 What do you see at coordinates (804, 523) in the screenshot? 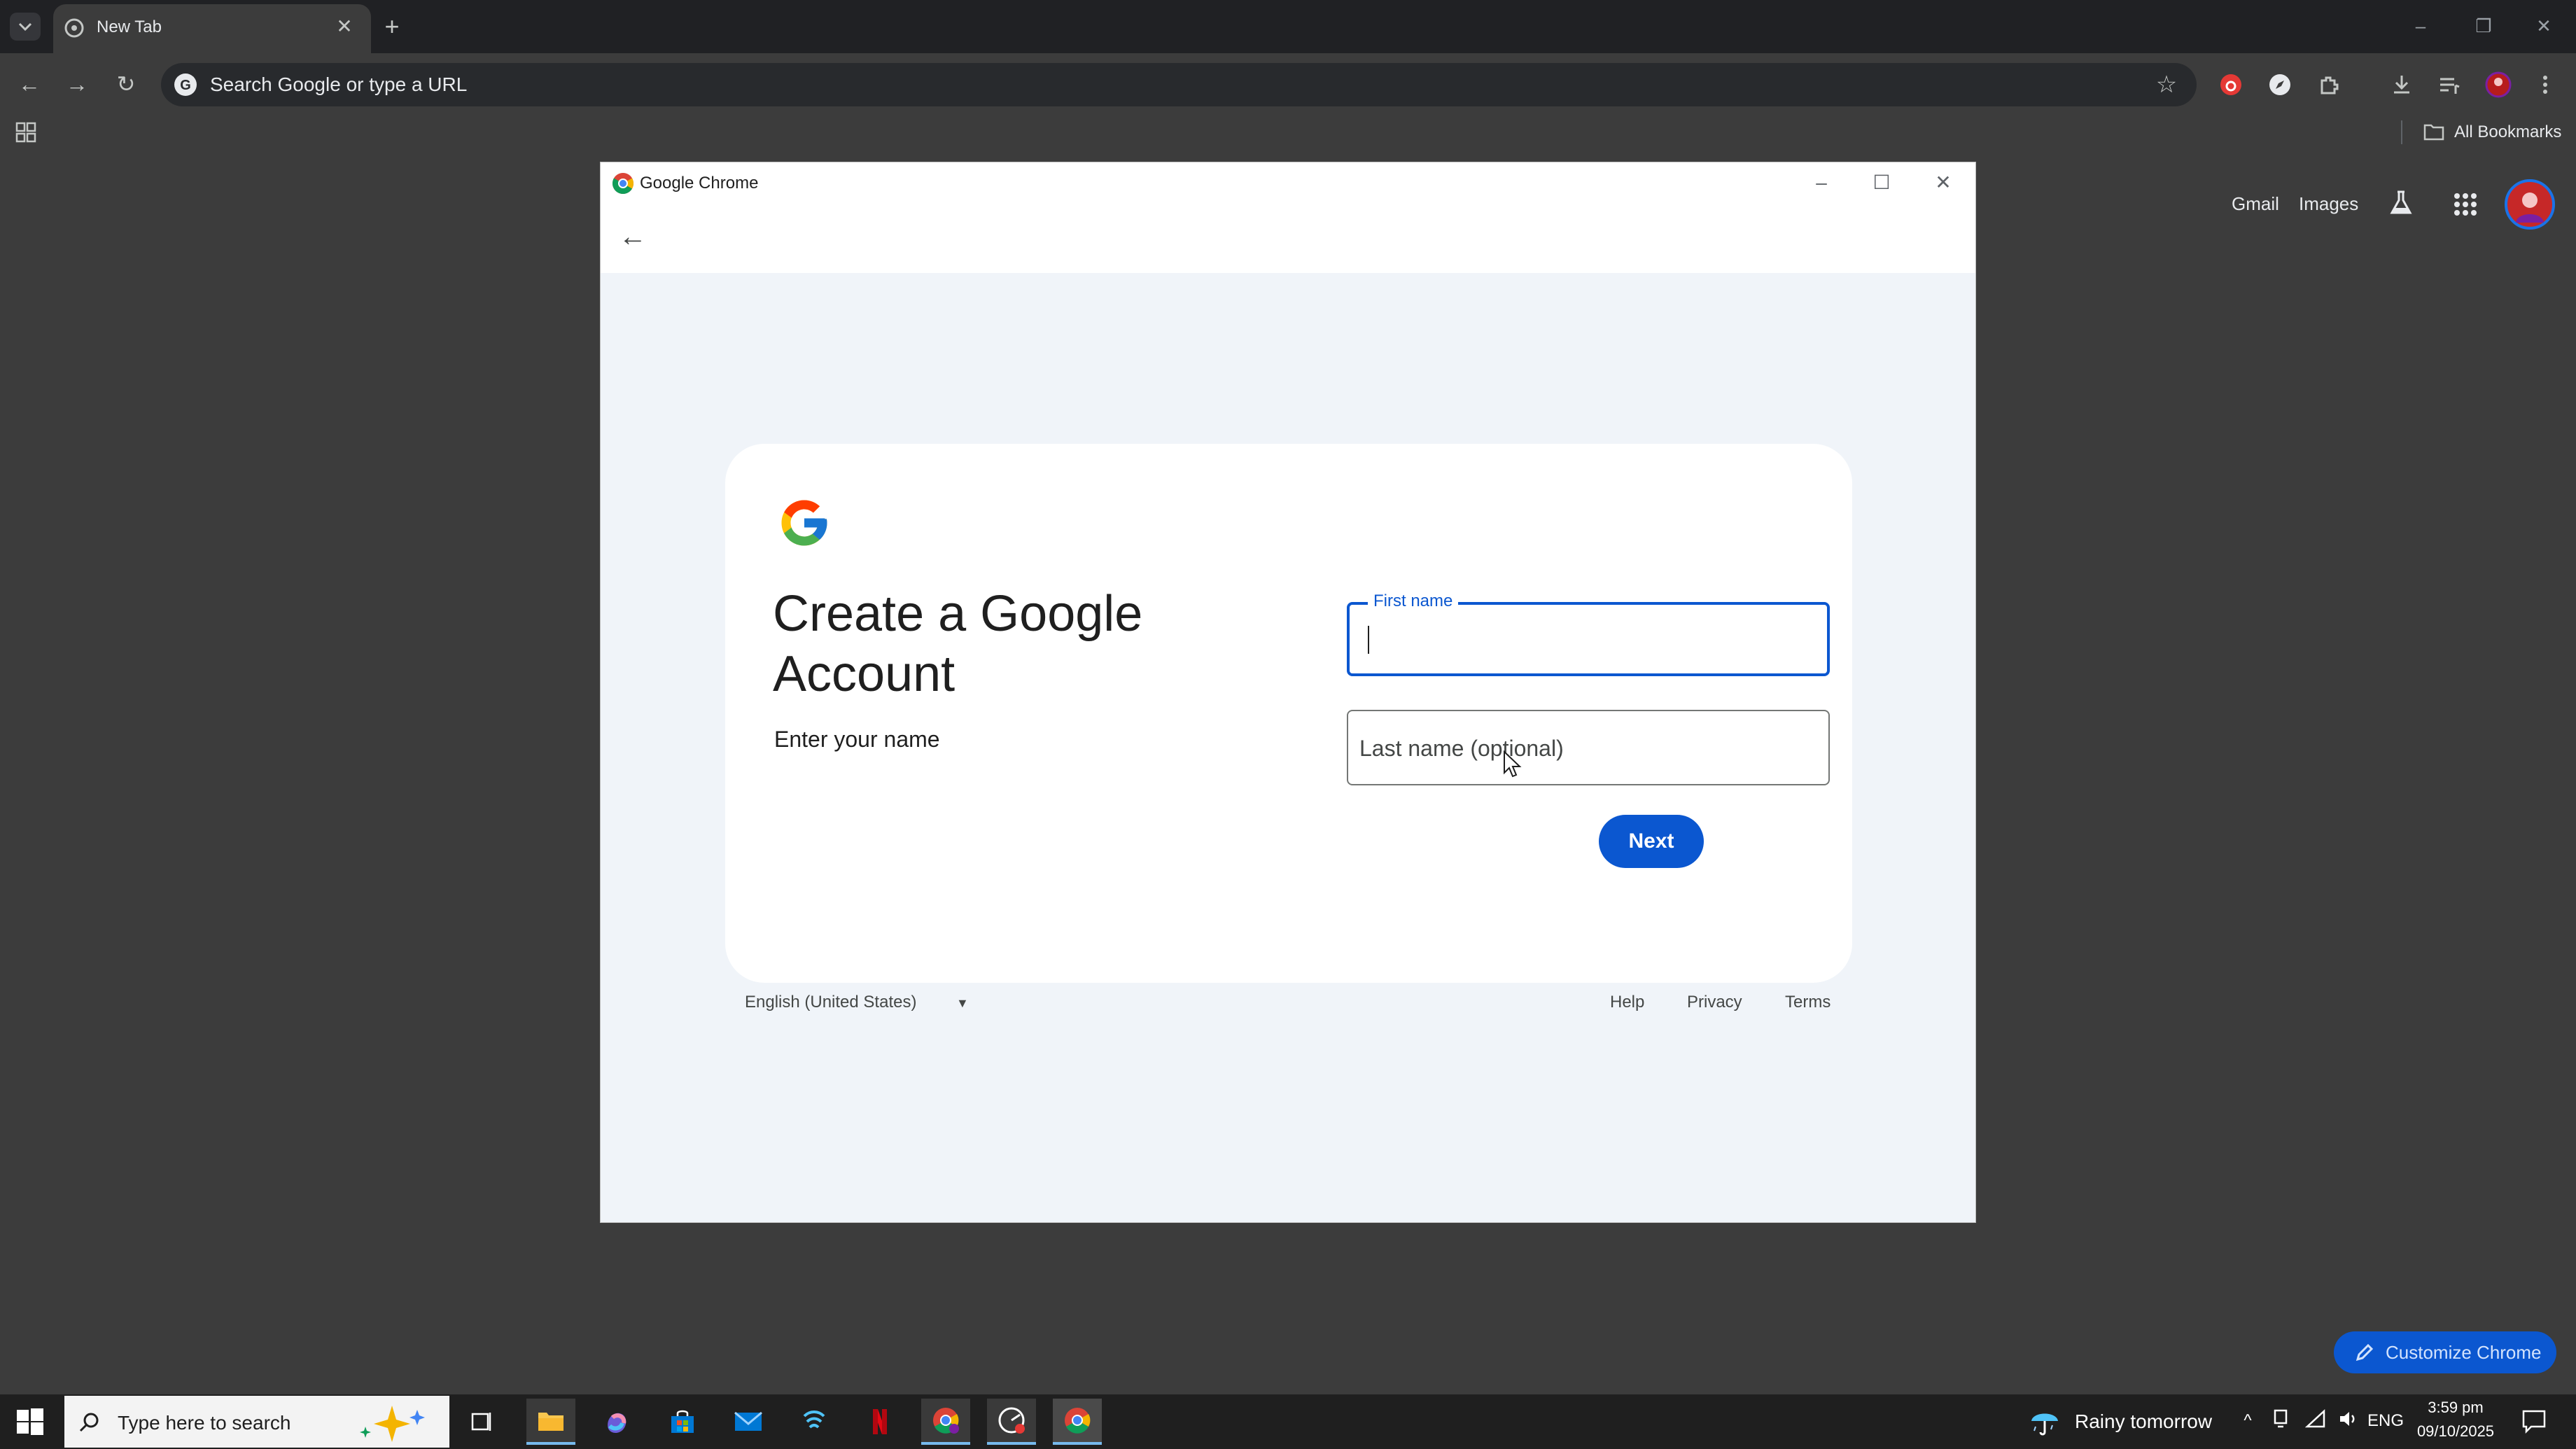
I see `google-logo-icon` at bounding box center [804, 523].